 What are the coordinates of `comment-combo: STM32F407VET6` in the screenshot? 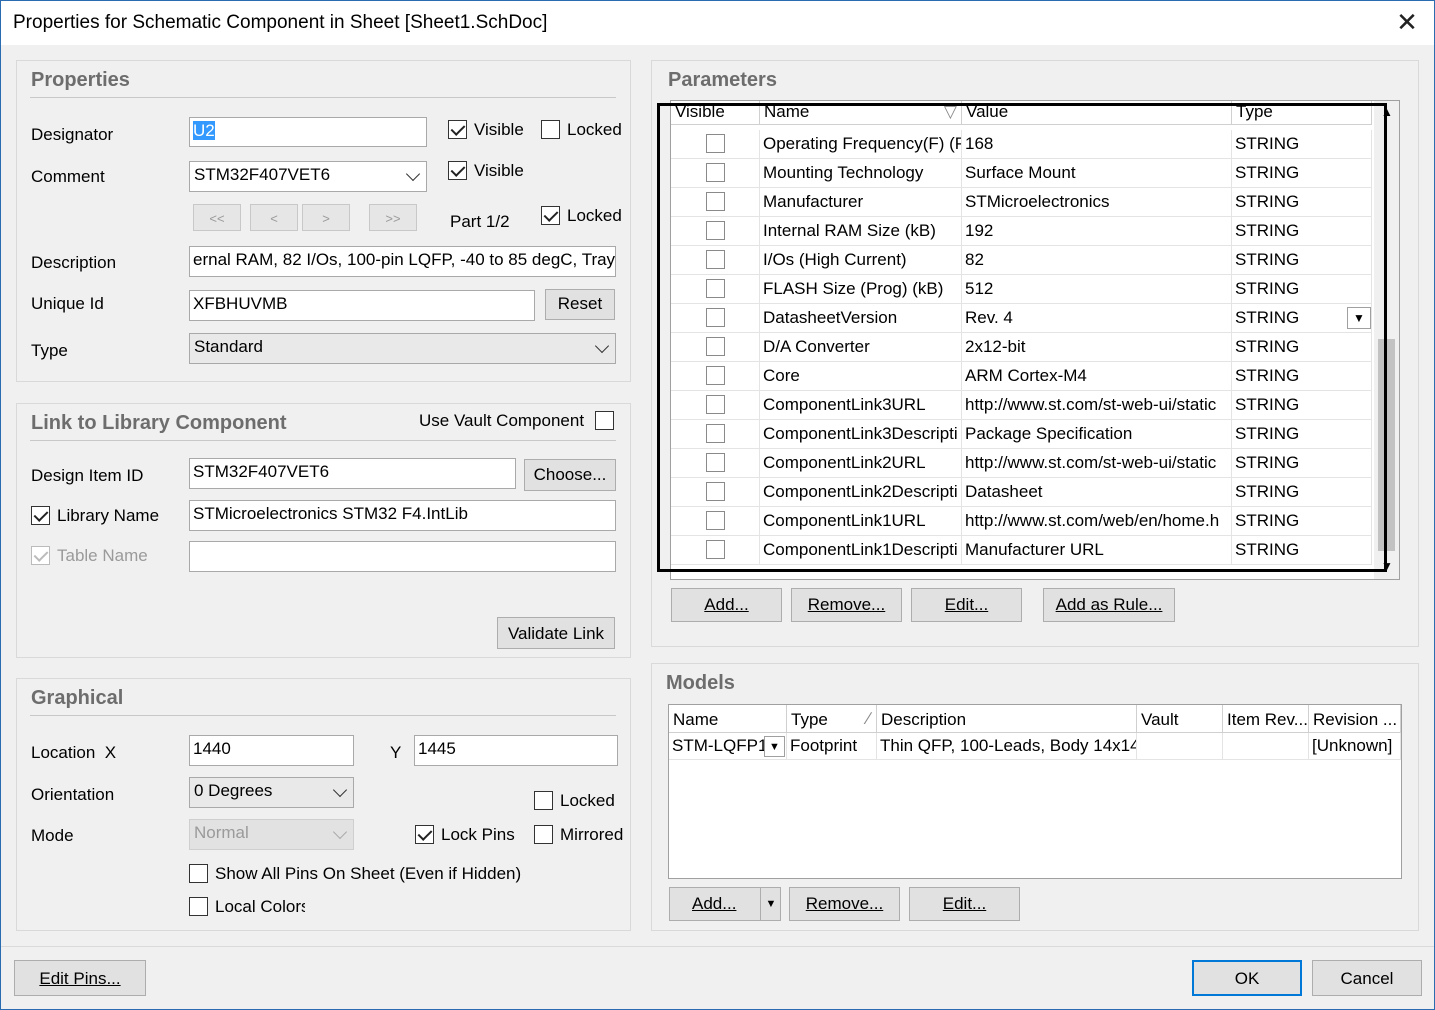 It's located at (308, 176).